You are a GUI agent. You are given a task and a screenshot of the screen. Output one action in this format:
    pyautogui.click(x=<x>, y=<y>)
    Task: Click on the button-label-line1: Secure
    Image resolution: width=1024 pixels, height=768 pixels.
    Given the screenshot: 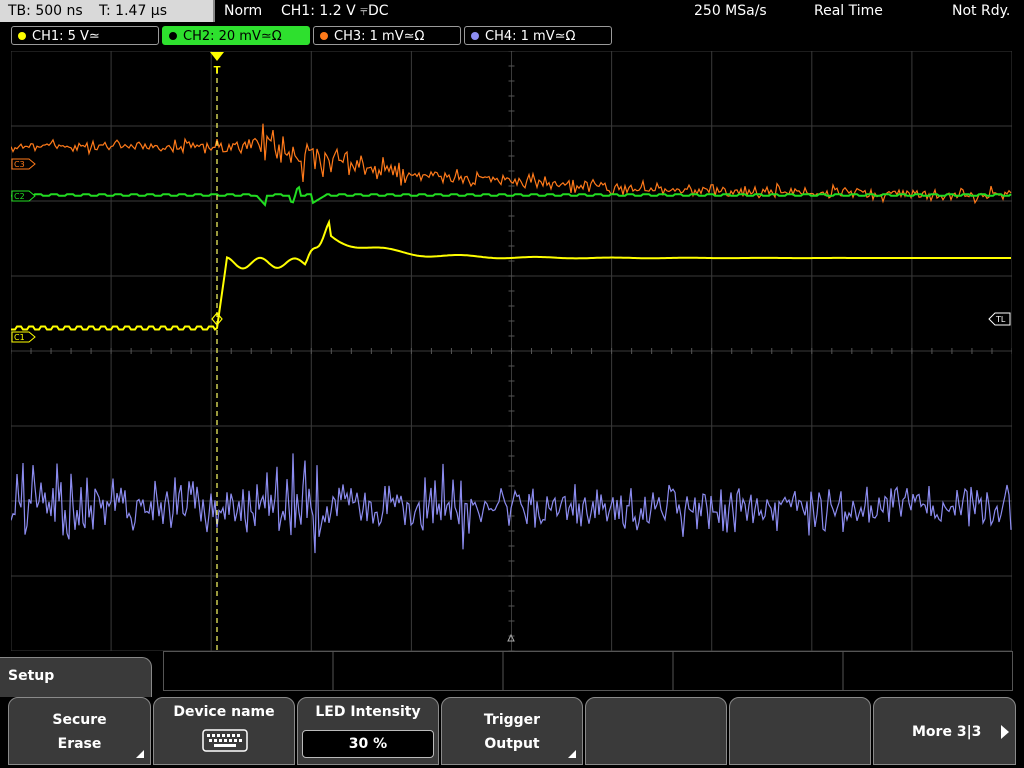 What is the action you would take?
    pyautogui.click(x=79, y=720)
    